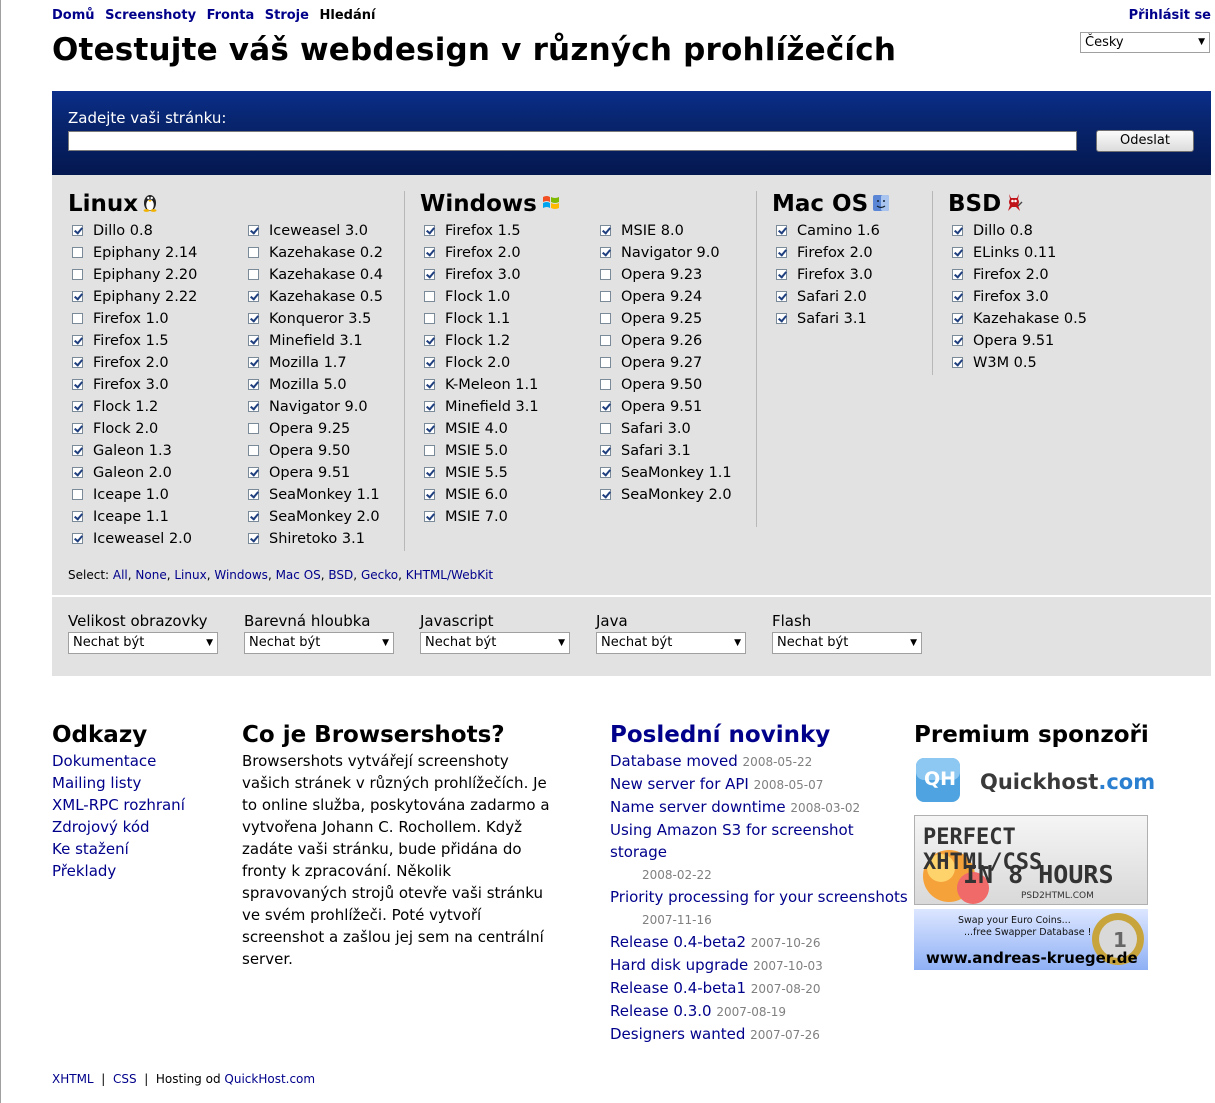  I want to click on java-select: Nechat být ▼, so click(671, 643).